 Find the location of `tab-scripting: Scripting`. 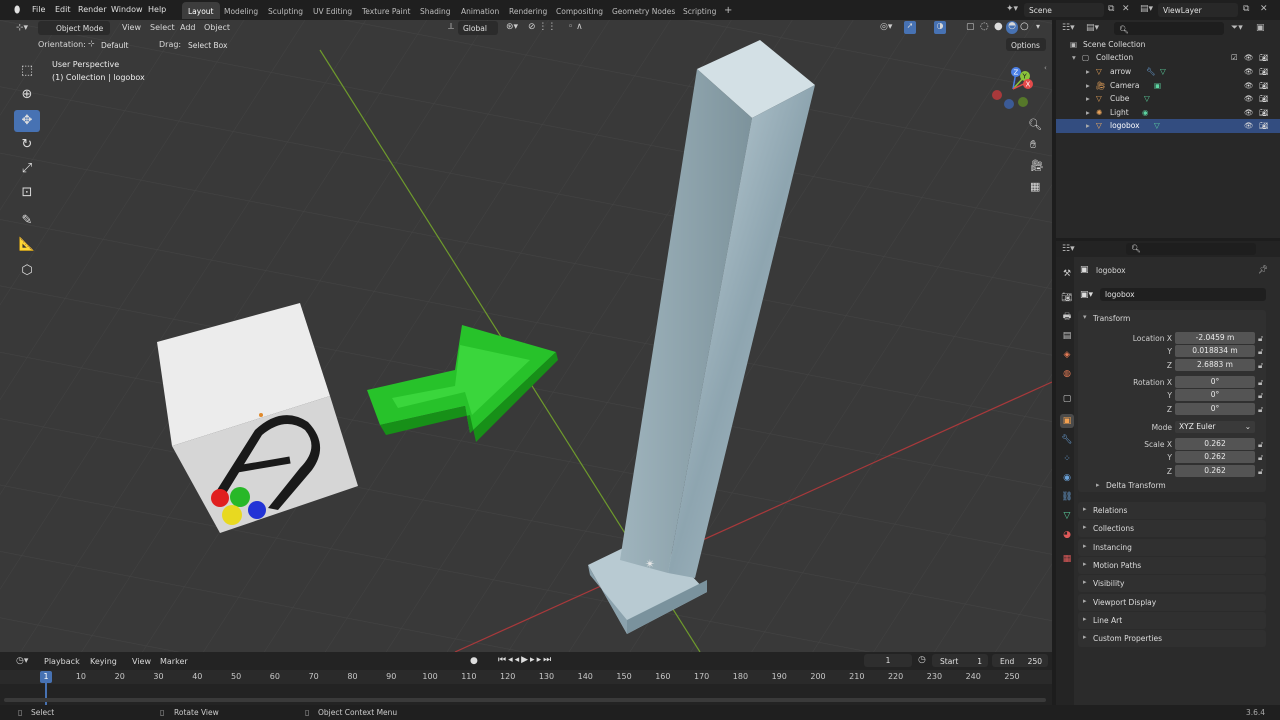

tab-scripting: Scripting is located at coordinates (699, 10).